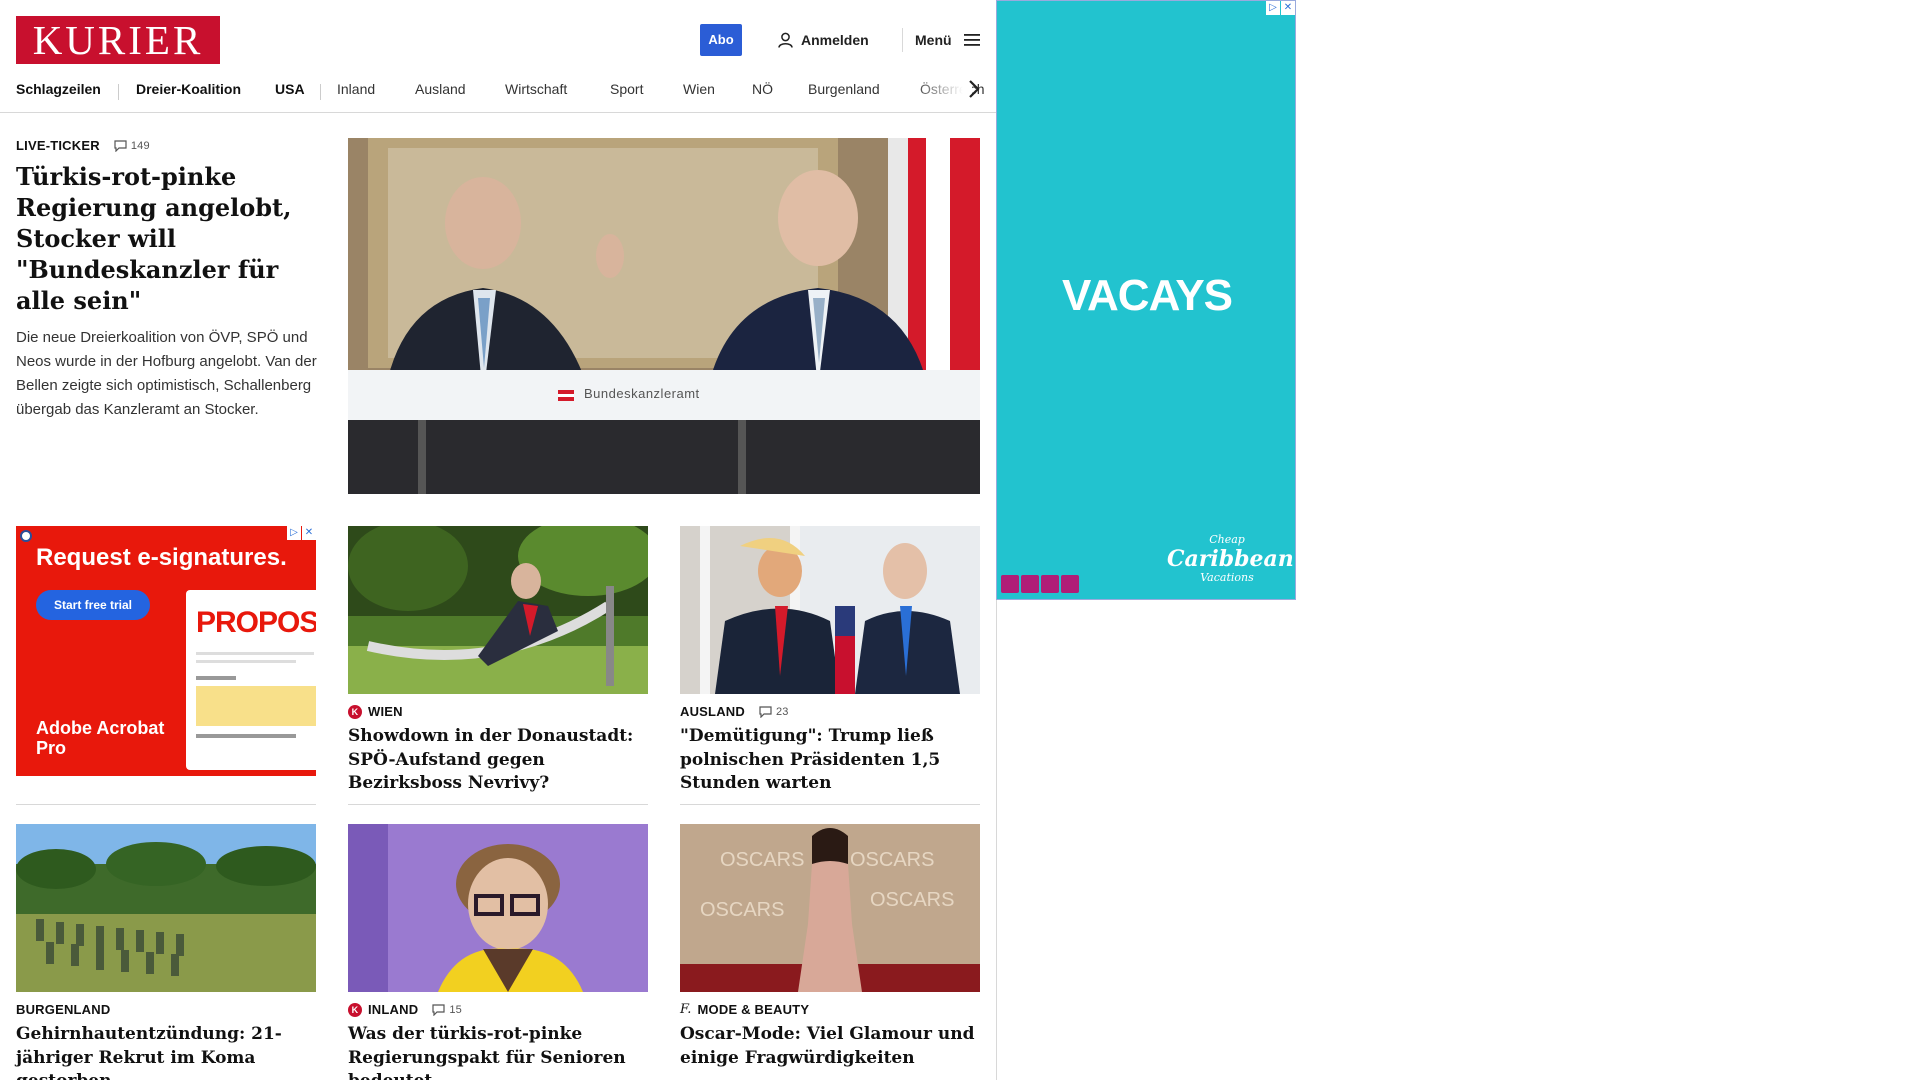 The image size is (1920, 1080). Describe the element at coordinates (835, 40) in the screenshot. I see `login-label: Anmelden` at that location.